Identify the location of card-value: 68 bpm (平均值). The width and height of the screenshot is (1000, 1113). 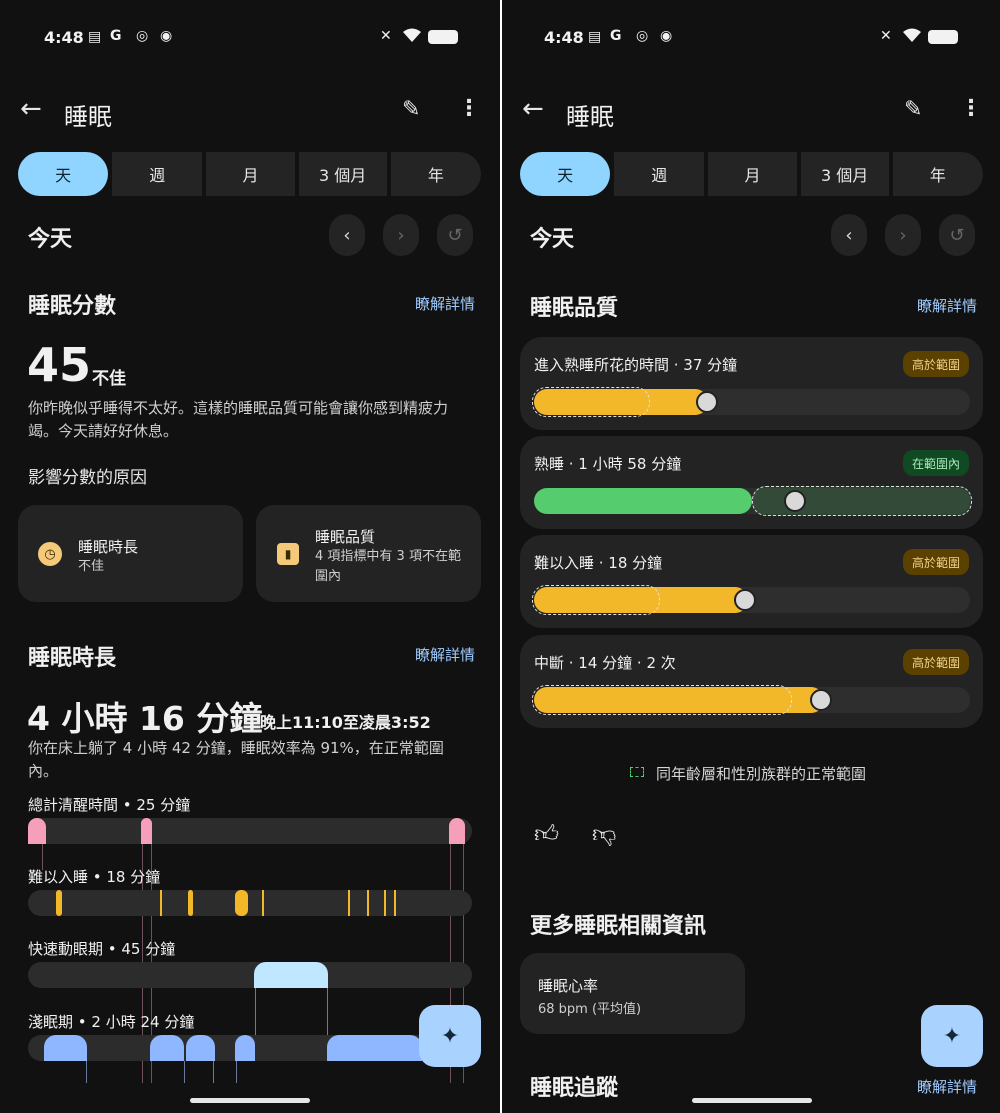
(590, 1009).